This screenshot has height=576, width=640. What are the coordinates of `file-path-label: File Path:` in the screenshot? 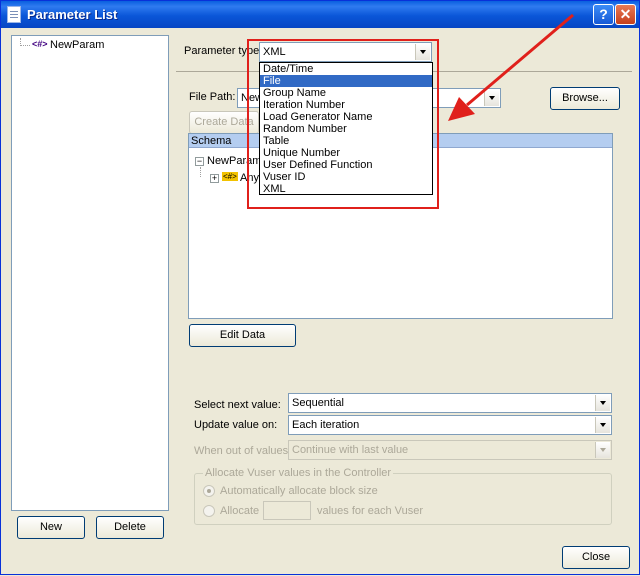 It's located at (212, 97).